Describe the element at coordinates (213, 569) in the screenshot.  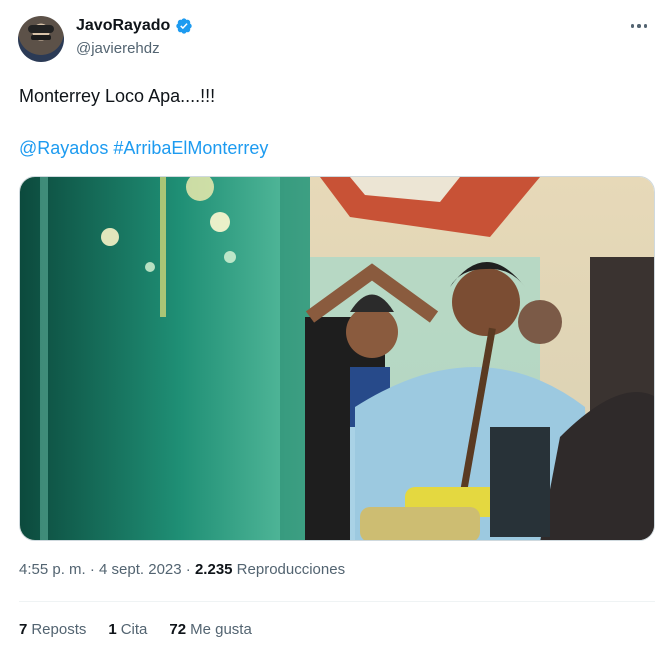
I see `views-count: 2.235` at that location.